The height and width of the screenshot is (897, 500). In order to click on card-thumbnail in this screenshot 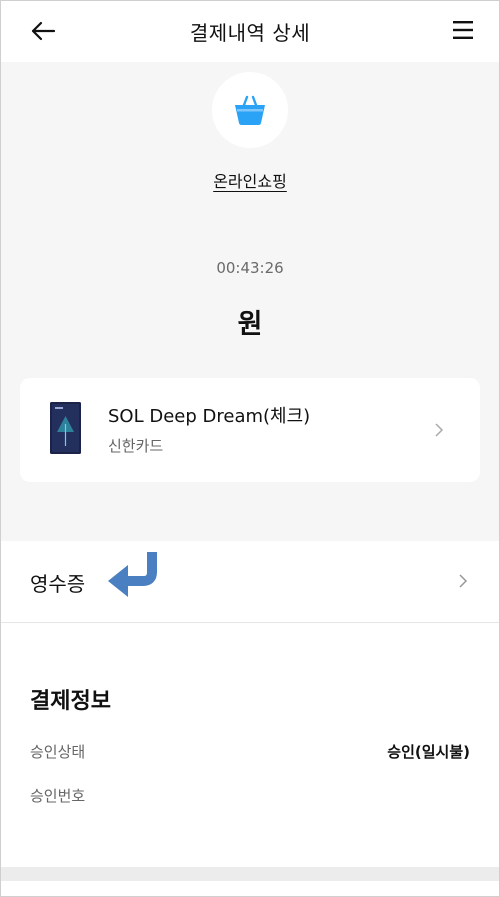, I will do `click(65, 428)`.